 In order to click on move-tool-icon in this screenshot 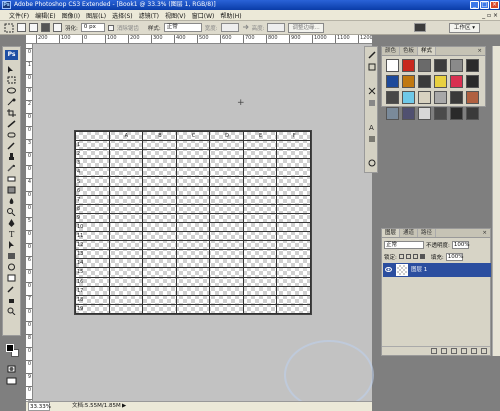, I will do `click(11, 69)`.